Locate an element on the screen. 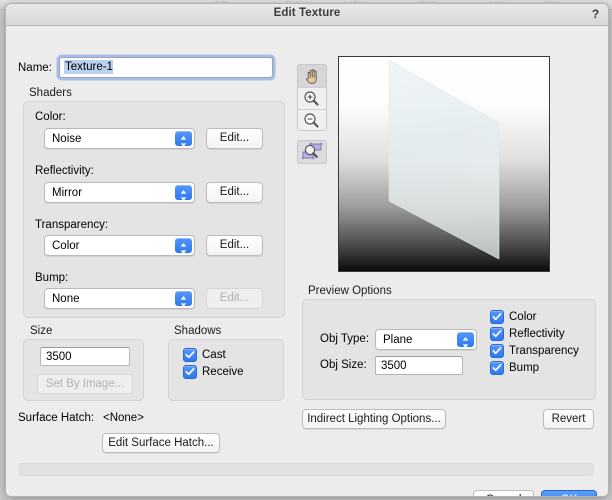  shadows-group-label: Shadows is located at coordinates (198, 331).